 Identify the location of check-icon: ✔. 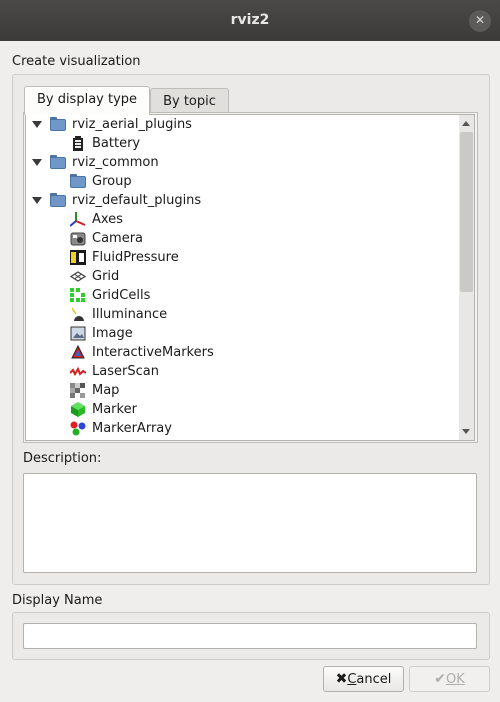
(440, 679).